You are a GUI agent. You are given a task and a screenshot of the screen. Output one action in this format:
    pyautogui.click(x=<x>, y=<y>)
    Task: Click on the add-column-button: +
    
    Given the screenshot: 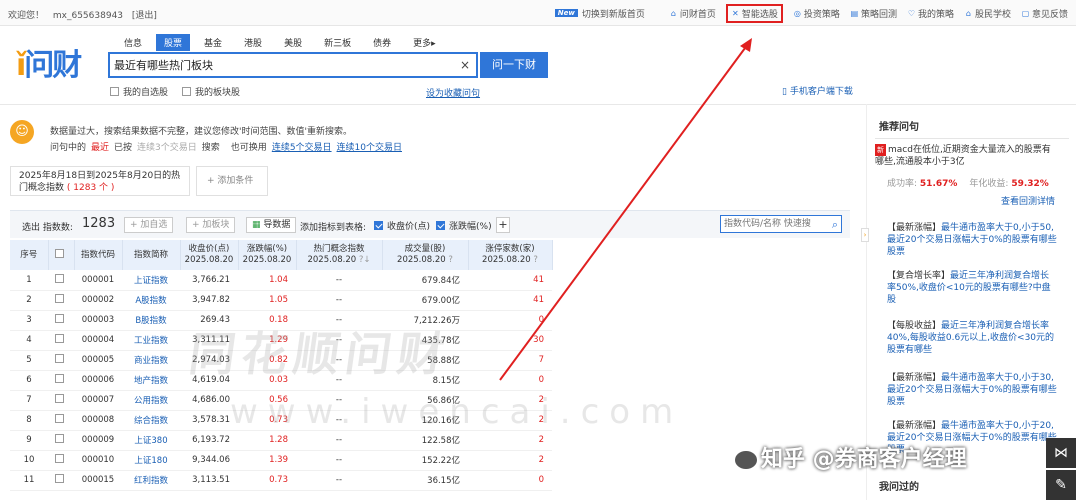 What is the action you would take?
    pyautogui.click(x=503, y=225)
    